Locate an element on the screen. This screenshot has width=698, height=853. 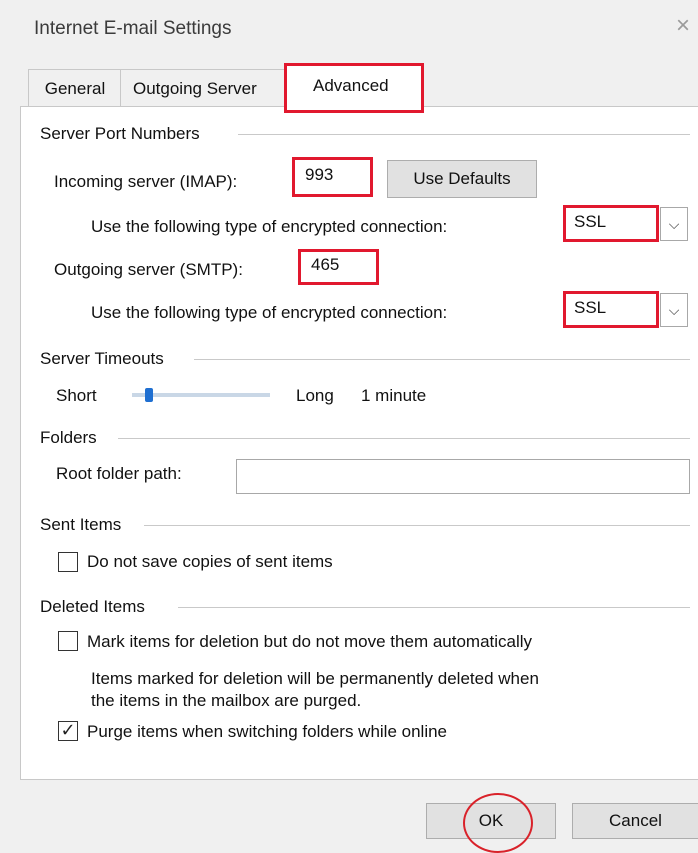
ok-highlight-circle is located at coordinates (498, 823).